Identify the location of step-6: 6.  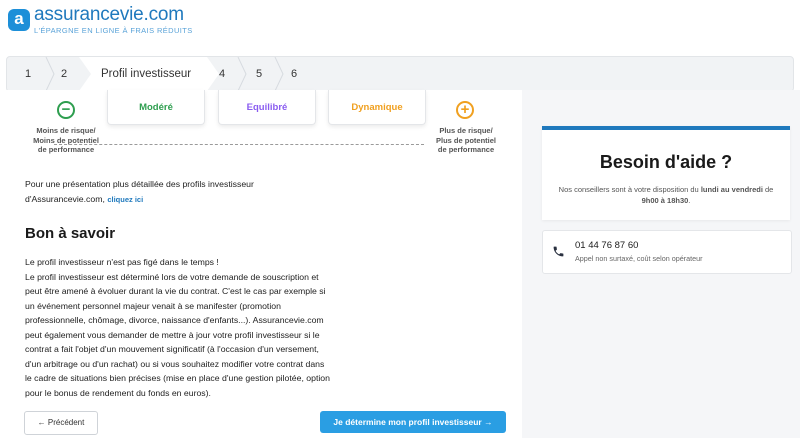
(294, 74).